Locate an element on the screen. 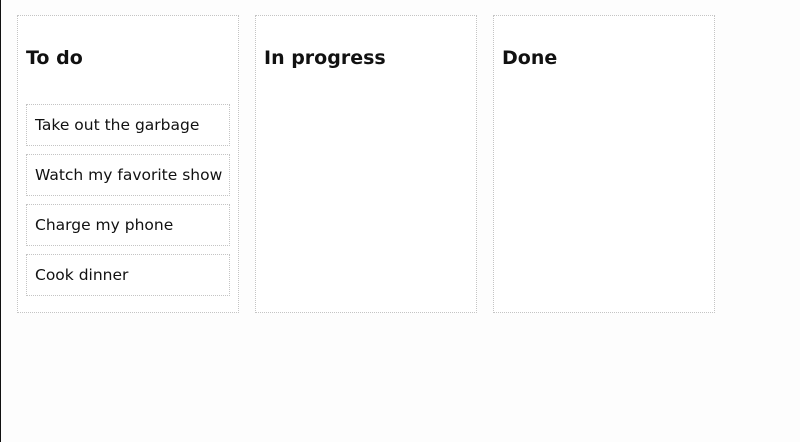 This screenshot has width=800, height=442. card-take-out-garbage: Take out the garbage is located at coordinates (128, 125).